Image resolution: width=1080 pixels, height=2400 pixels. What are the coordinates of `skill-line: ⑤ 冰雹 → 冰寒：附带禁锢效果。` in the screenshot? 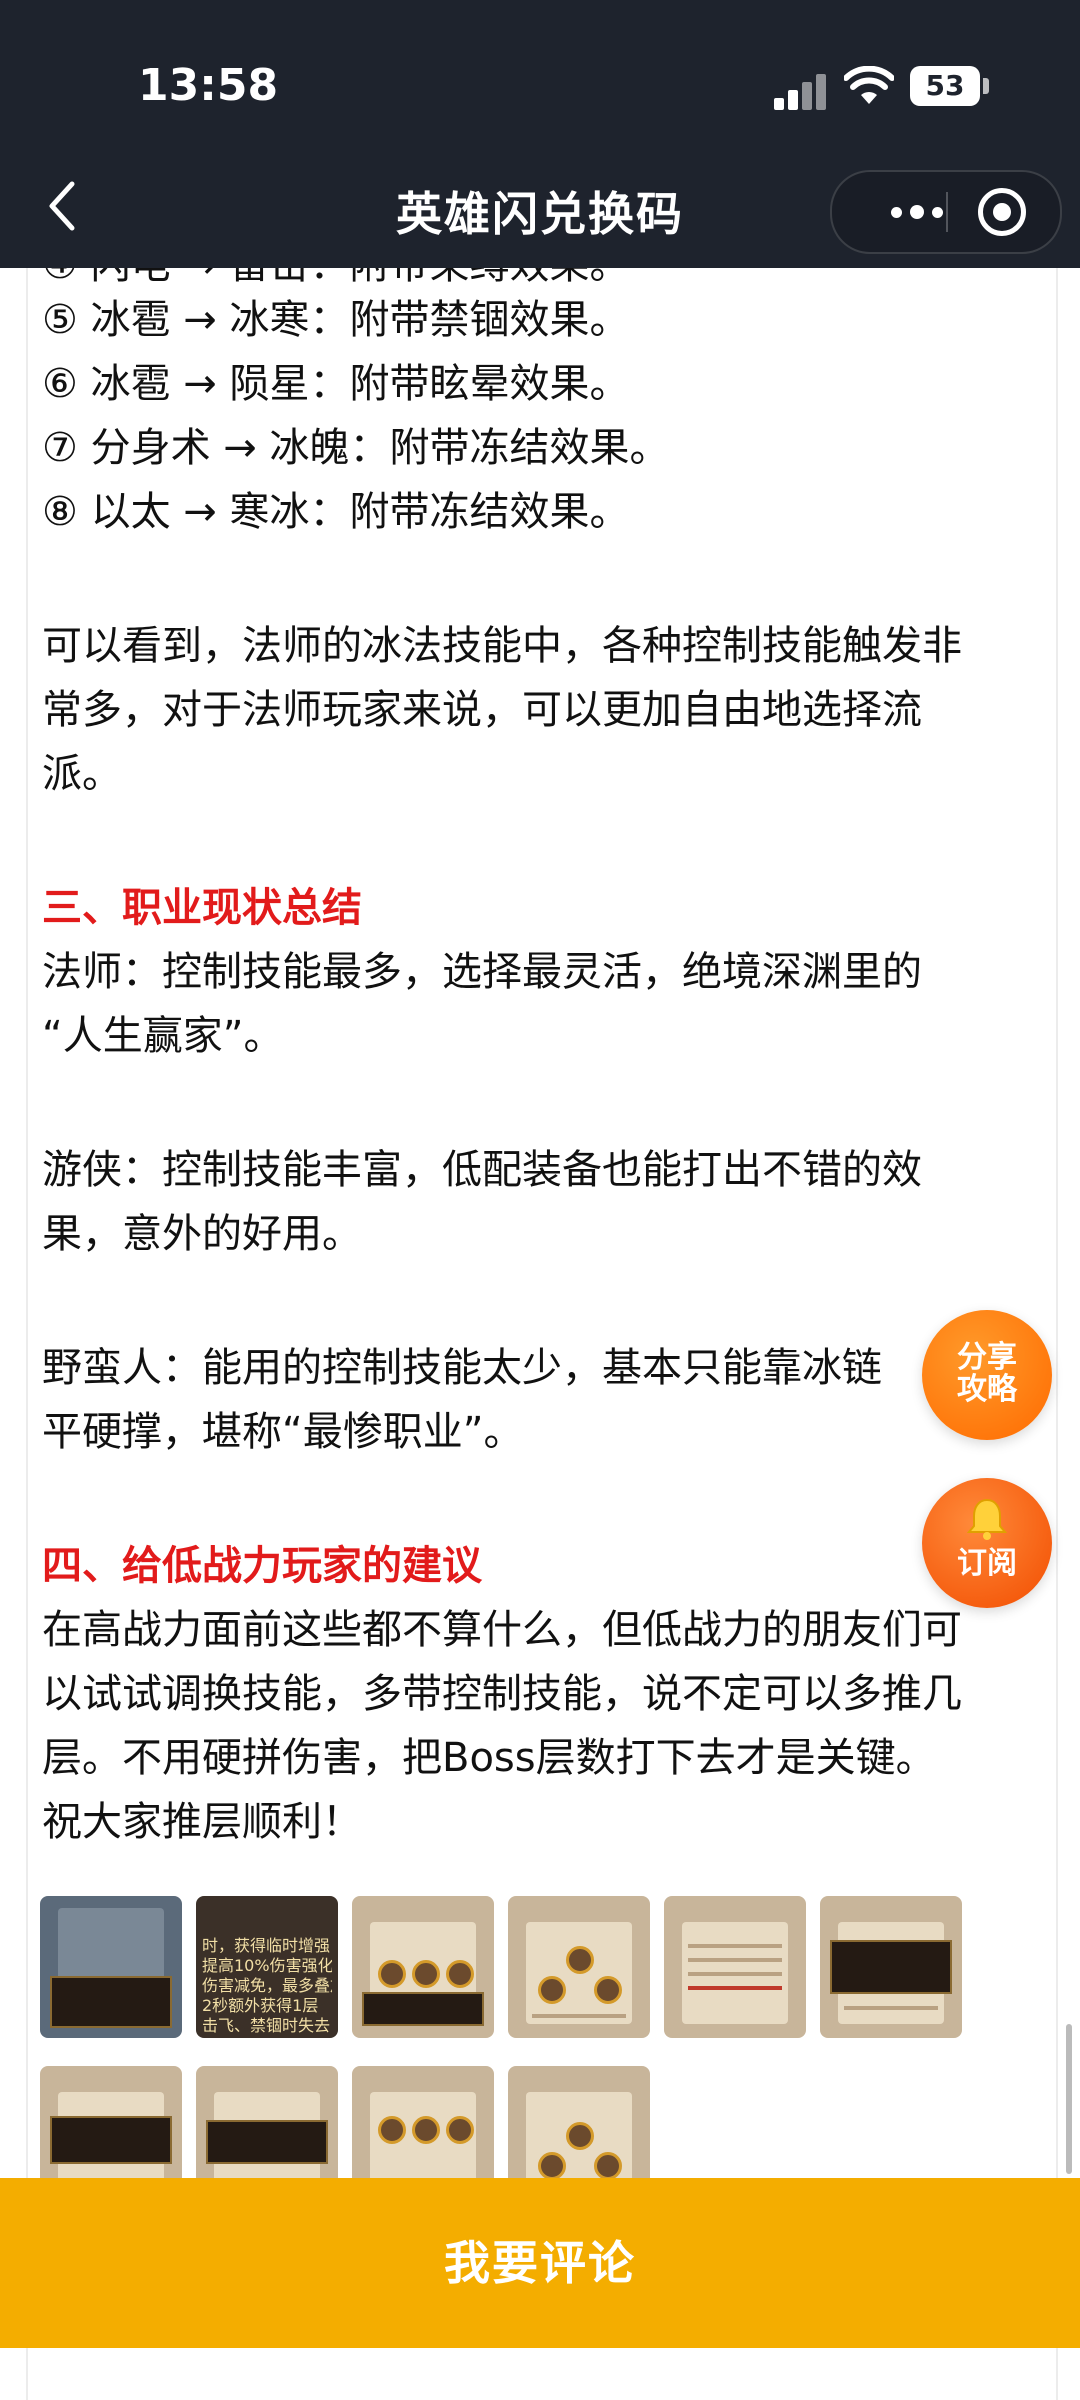 It's located at (336, 320).